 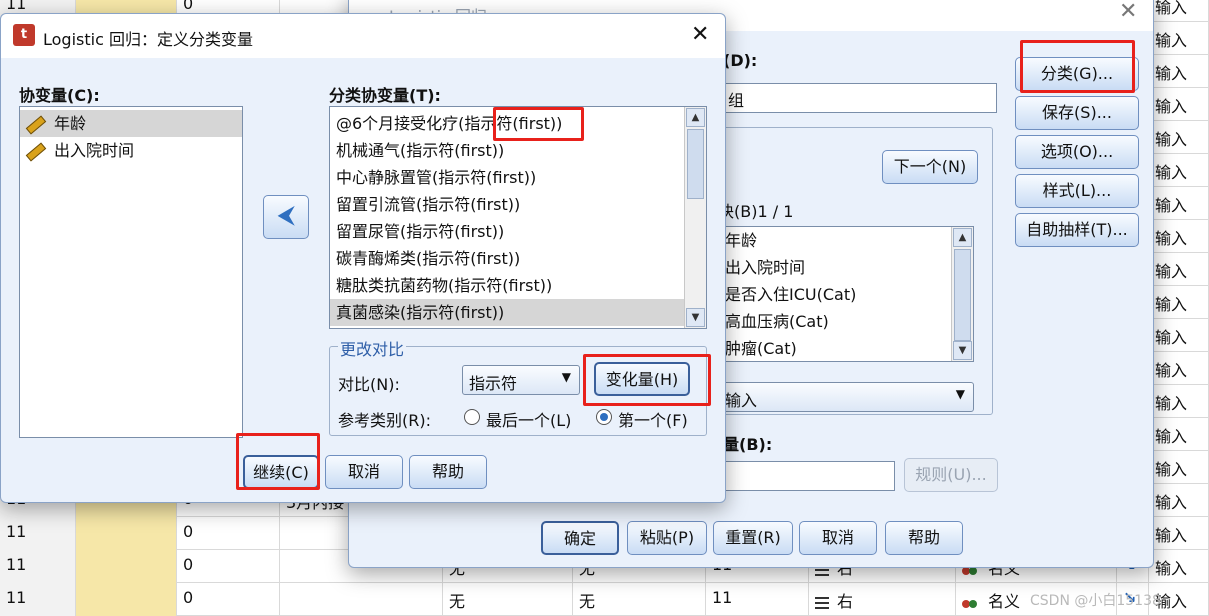 I want to click on list-item: 机械通气(指示符(first)), so click(x=507, y=150).